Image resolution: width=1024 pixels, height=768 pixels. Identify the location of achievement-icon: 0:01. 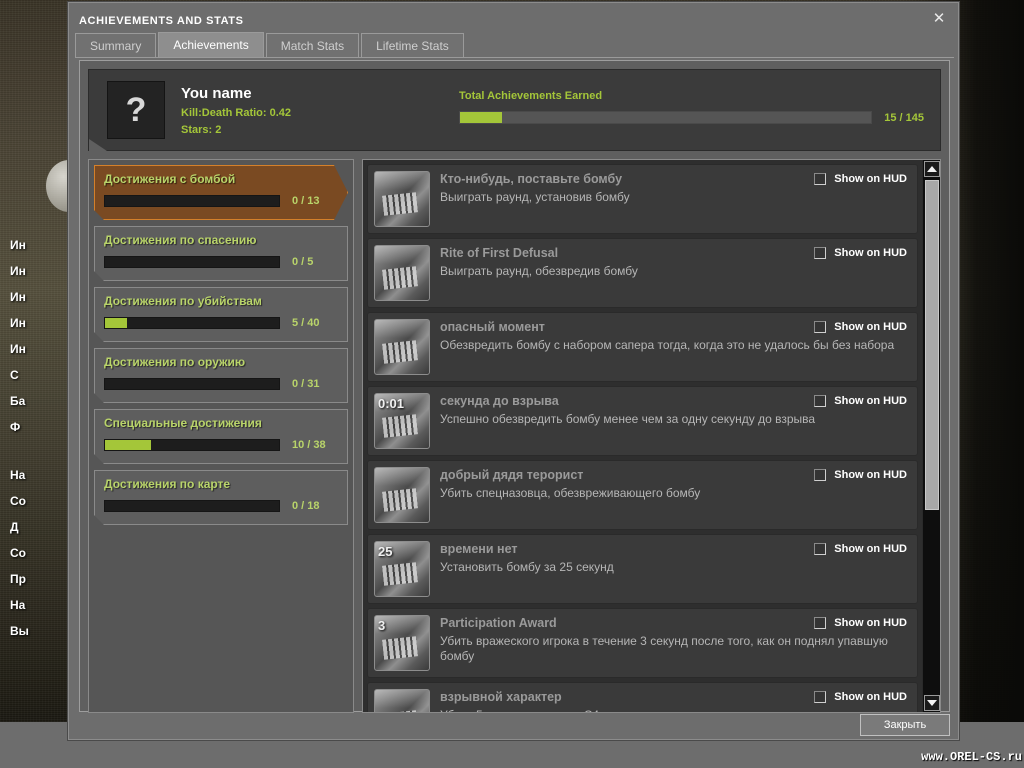
(402, 421).